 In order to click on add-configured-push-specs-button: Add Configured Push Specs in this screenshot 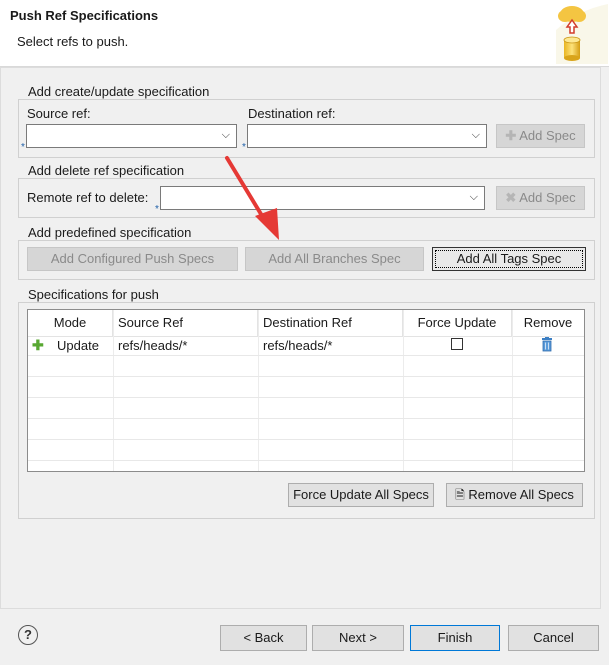, I will do `click(132, 259)`.